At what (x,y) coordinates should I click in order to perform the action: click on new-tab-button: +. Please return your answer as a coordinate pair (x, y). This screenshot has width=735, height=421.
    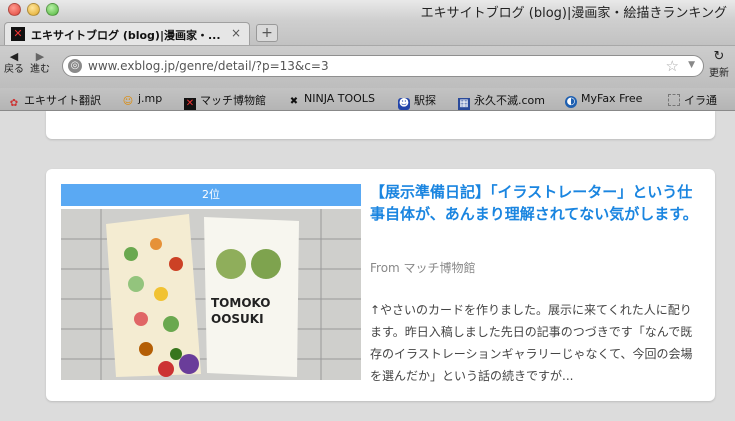
    Looking at the image, I should click on (267, 33).